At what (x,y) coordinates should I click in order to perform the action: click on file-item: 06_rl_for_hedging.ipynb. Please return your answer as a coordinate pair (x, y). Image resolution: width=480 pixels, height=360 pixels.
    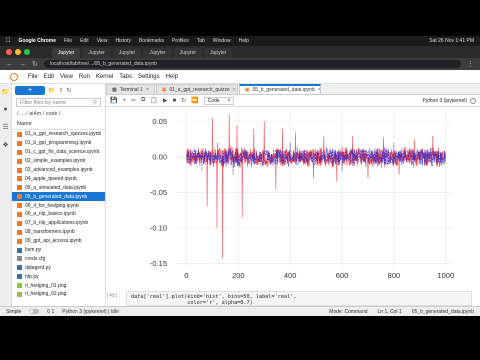
    Looking at the image, I should click on (58, 205).